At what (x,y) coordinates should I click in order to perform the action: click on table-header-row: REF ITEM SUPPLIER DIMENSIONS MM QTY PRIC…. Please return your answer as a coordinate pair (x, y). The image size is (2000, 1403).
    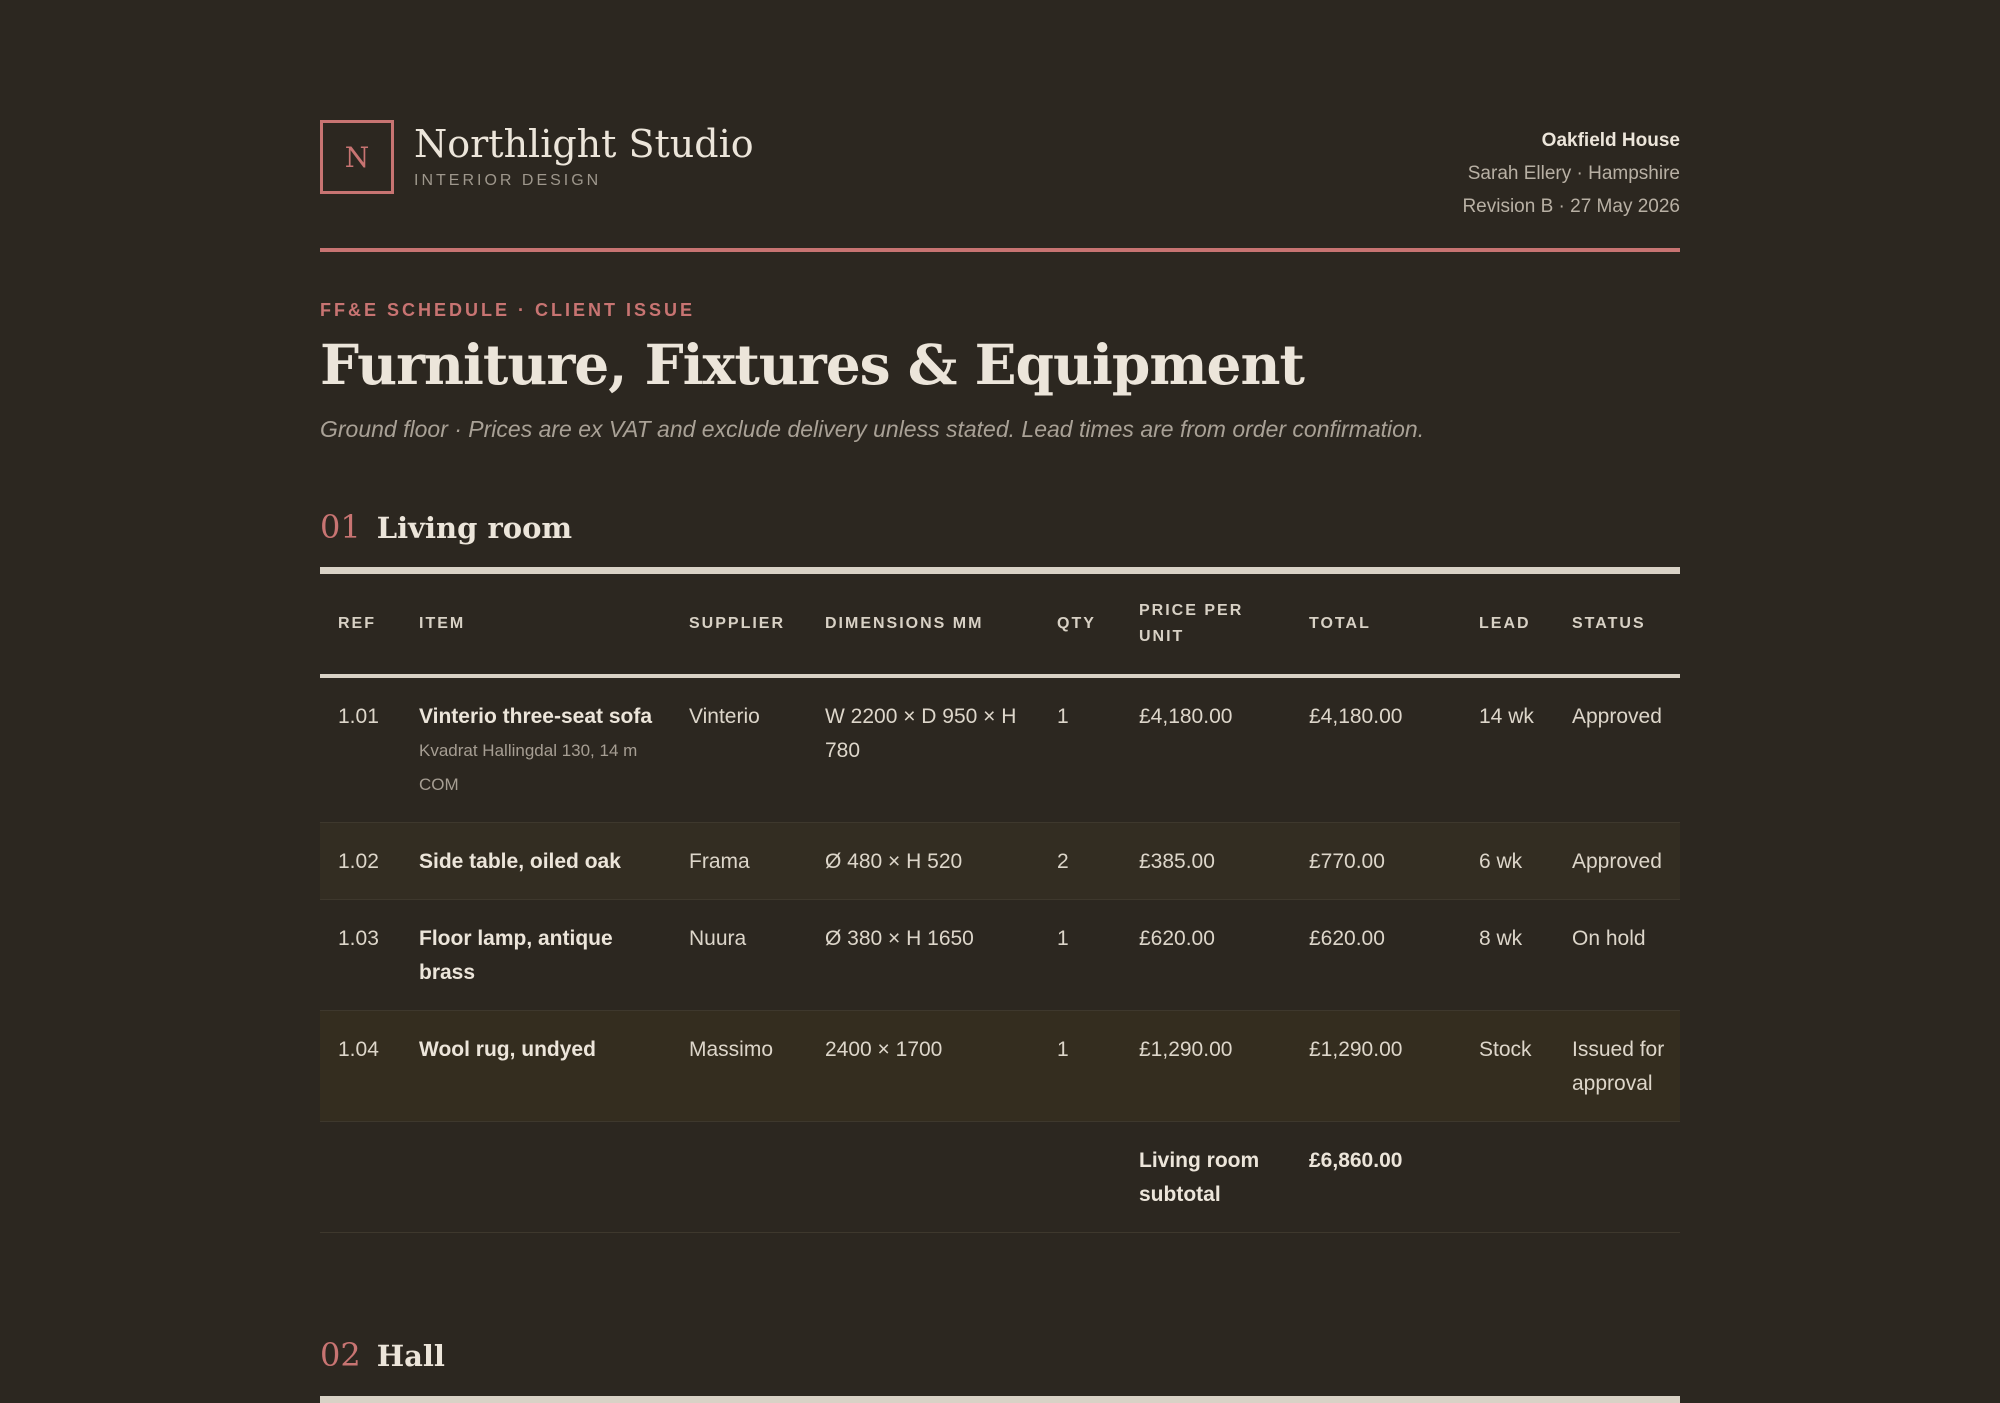
    Looking at the image, I should click on (1000, 626).